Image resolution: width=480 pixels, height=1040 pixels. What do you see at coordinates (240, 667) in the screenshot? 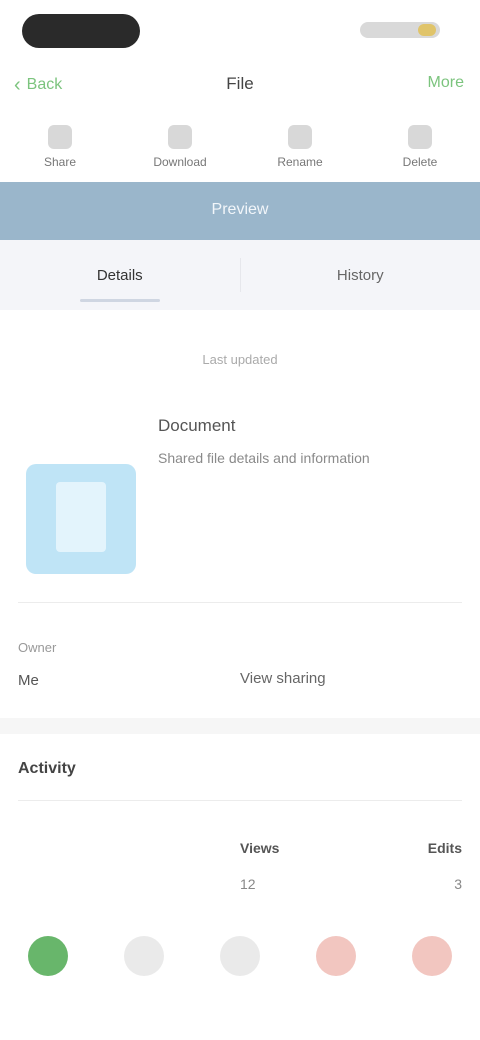
I see `meta-row: Owner Me View sharing` at bounding box center [240, 667].